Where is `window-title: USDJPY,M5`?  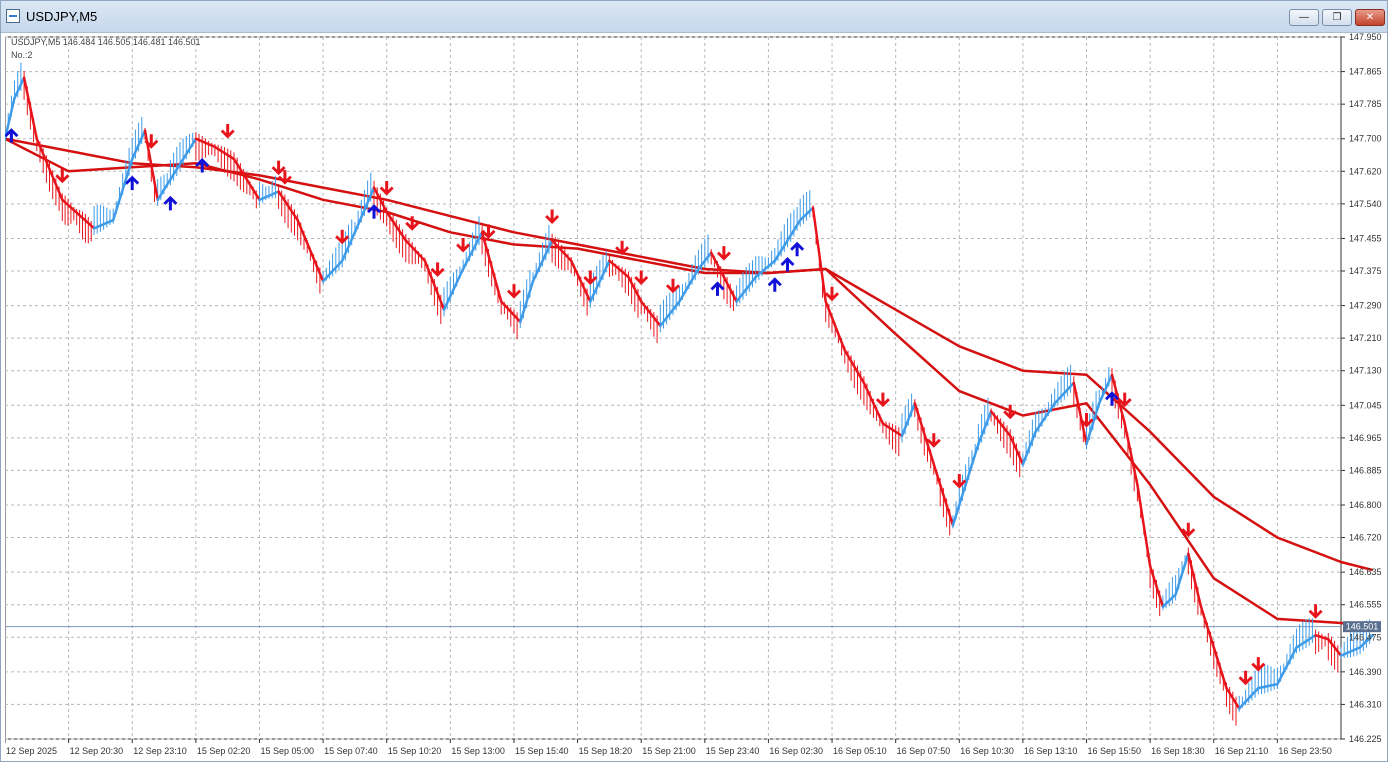 window-title: USDJPY,M5 is located at coordinates (62, 16).